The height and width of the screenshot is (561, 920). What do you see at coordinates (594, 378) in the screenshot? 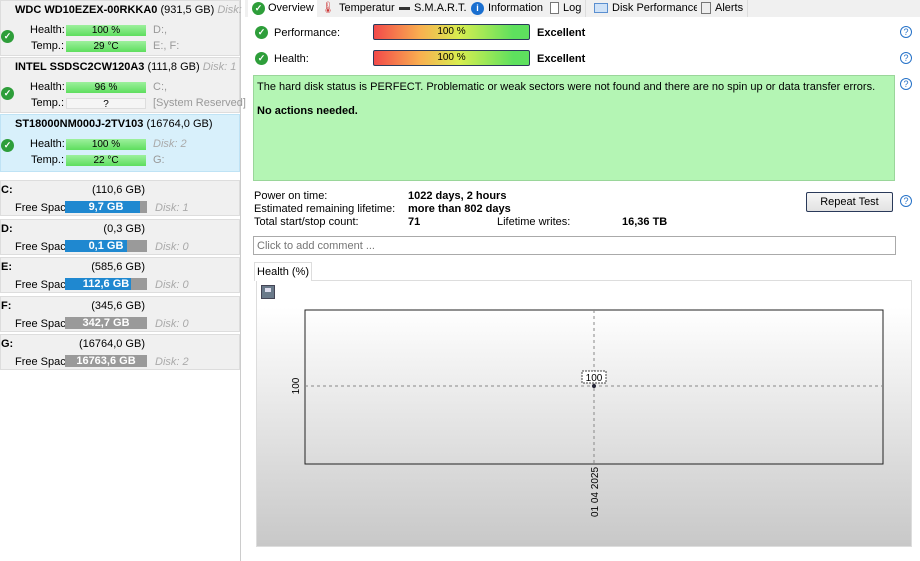
I see `data-label: 100` at bounding box center [594, 378].